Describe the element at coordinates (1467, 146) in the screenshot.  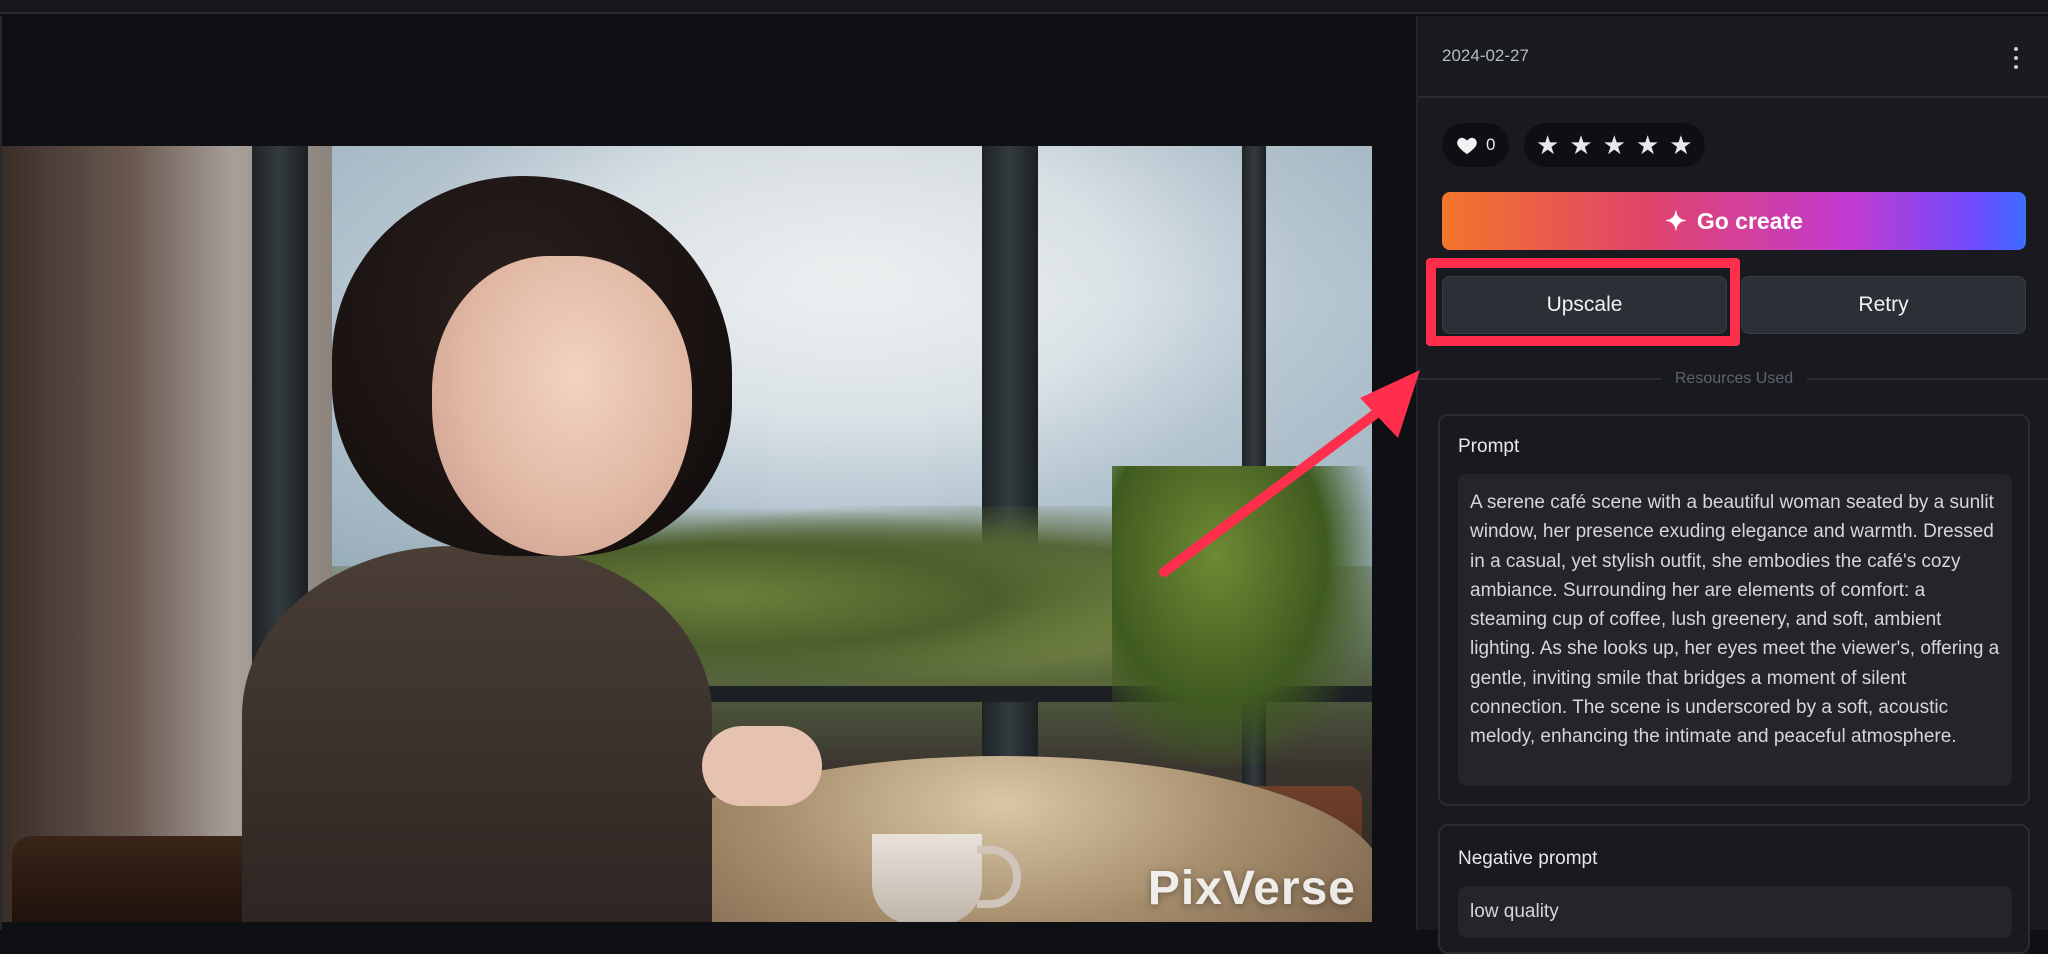
I see `heart-icon` at that location.